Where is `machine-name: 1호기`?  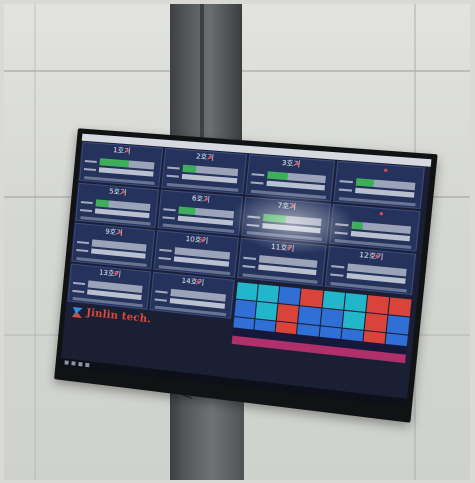 machine-name: 1호기 is located at coordinates (121, 151).